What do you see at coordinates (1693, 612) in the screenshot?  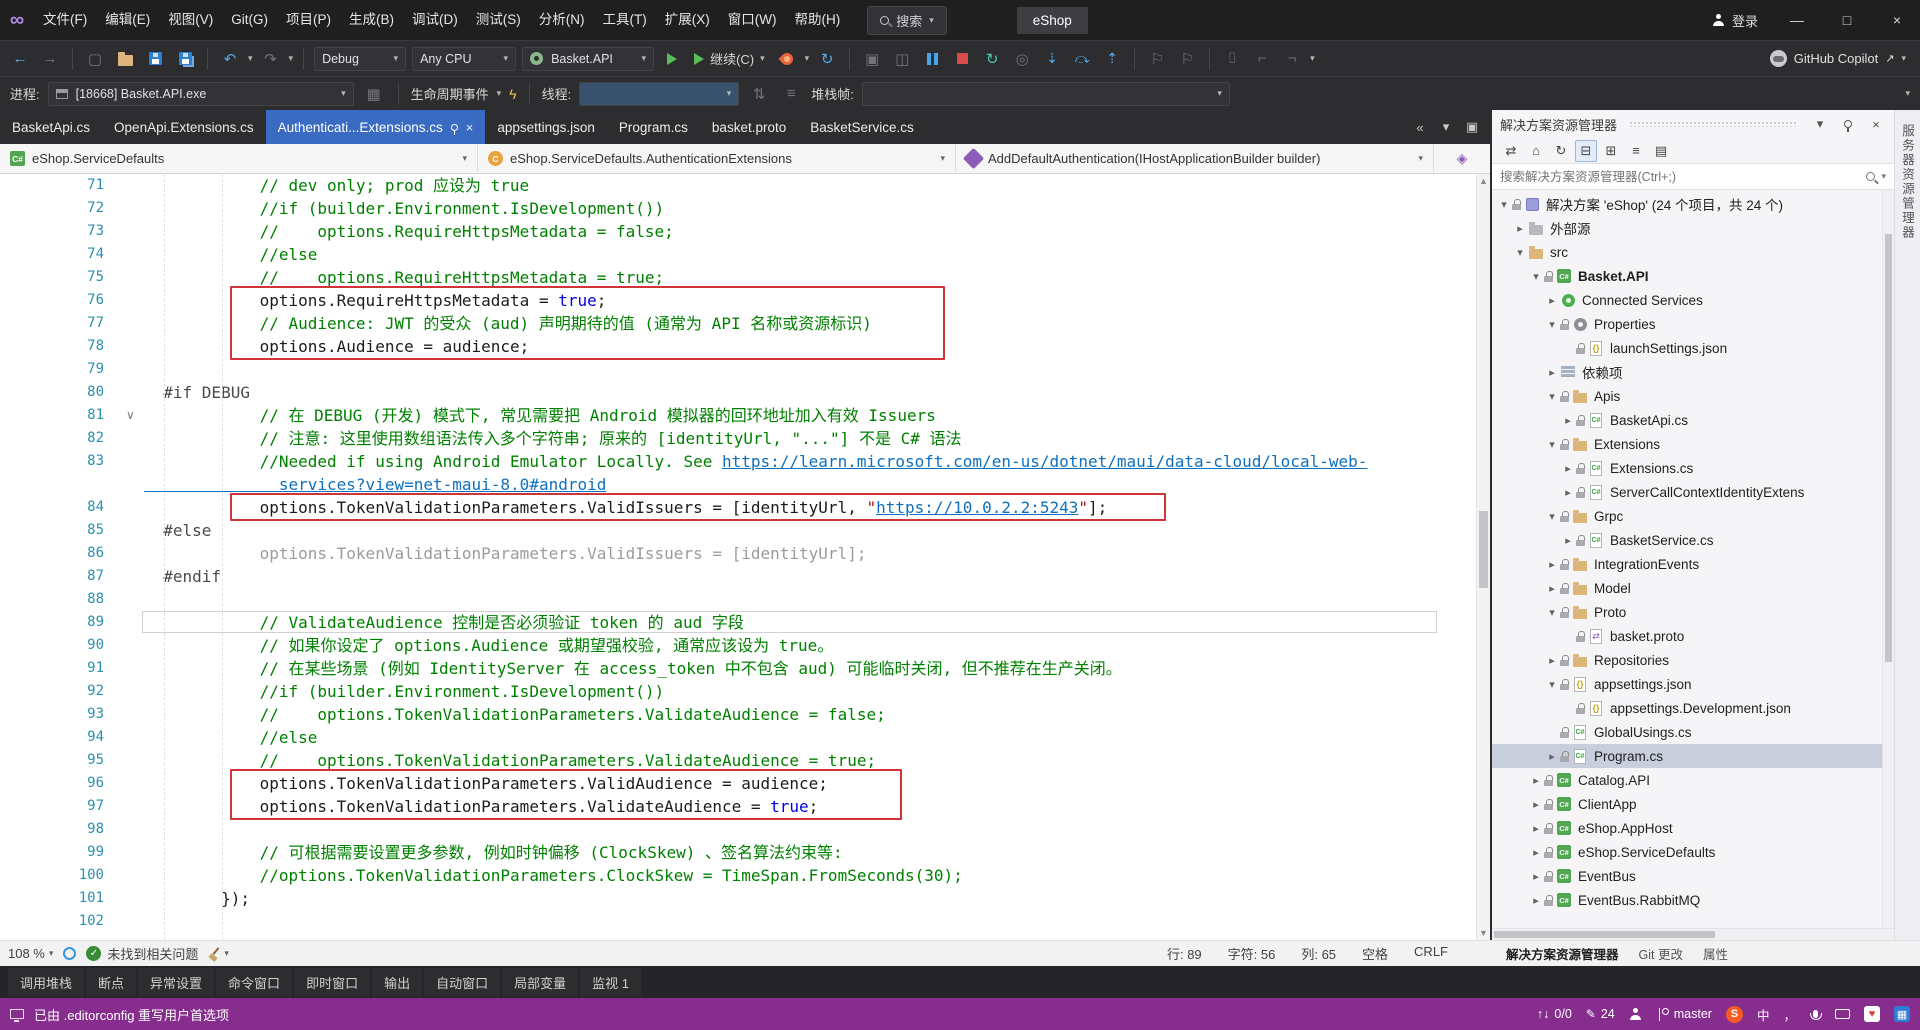 I see `tree-item: ▾ Proto` at bounding box center [1693, 612].